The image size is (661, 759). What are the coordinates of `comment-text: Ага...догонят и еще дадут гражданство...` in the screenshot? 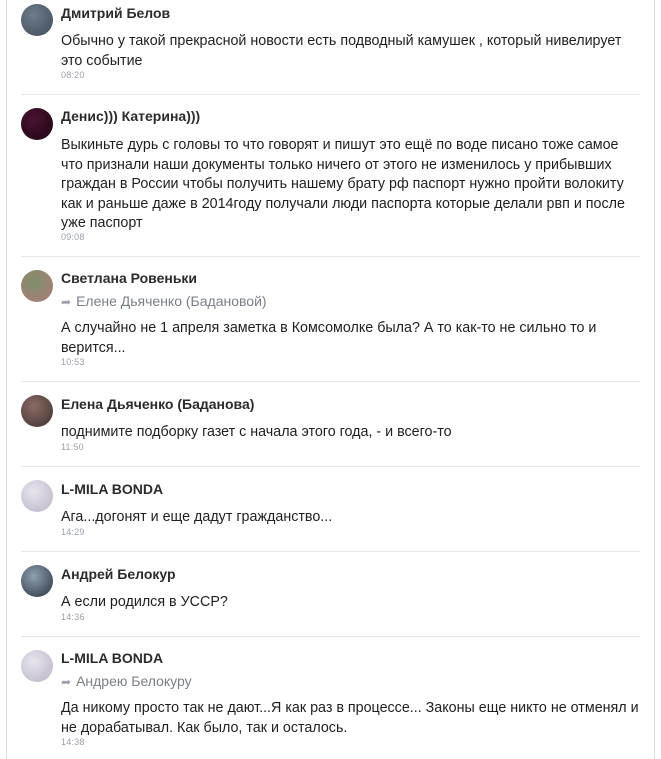 It's located at (197, 517).